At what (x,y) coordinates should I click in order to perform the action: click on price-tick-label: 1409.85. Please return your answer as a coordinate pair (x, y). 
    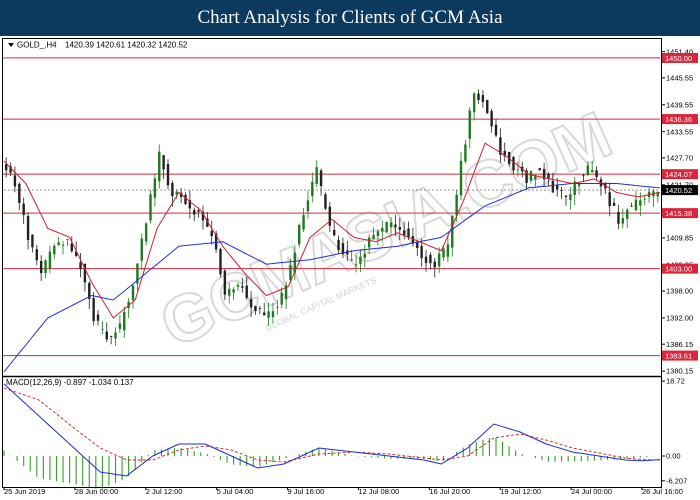
    Looking at the image, I should click on (679, 238).